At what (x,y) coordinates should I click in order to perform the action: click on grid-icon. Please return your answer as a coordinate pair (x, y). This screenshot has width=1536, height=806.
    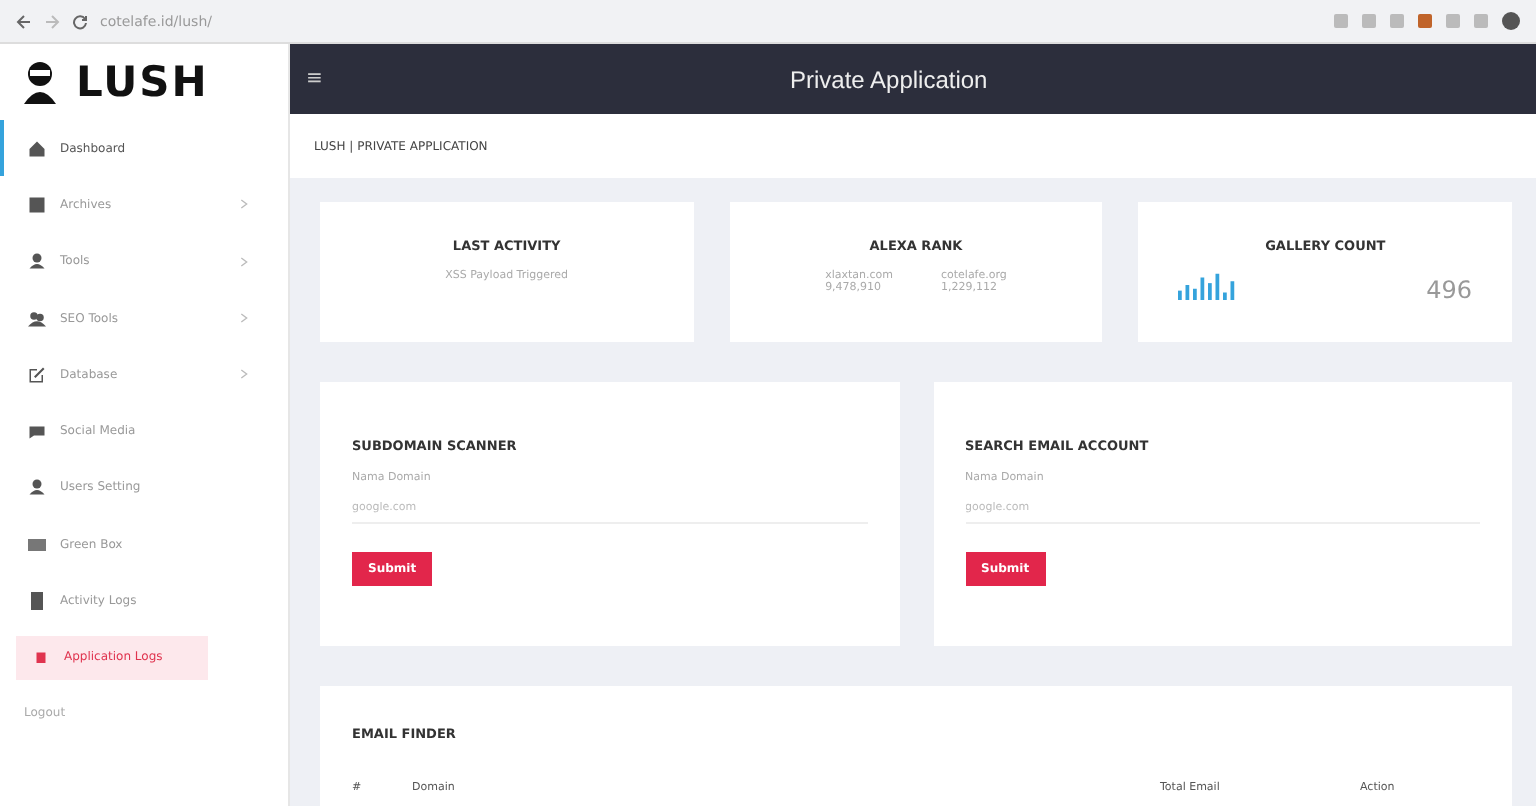
    Looking at the image, I should click on (37, 204).